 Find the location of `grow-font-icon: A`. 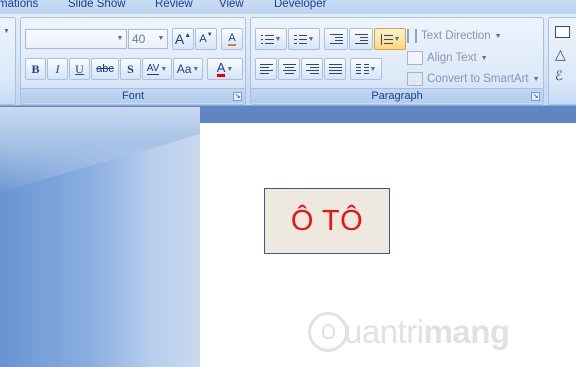

grow-font-icon: A is located at coordinates (179, 39).